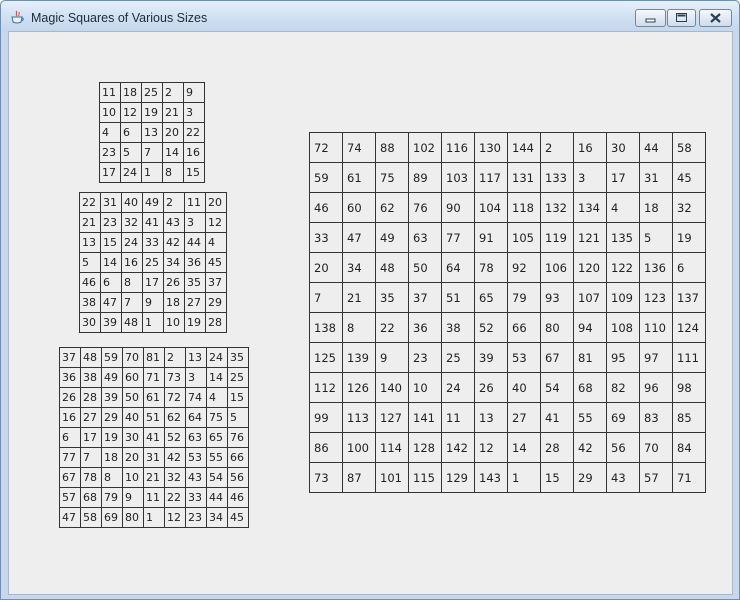 This screenshot has width=740, height=600. Describe the element at coordinates (196, 457) in the screenshot. I see `grid-cell: 53` at that location.